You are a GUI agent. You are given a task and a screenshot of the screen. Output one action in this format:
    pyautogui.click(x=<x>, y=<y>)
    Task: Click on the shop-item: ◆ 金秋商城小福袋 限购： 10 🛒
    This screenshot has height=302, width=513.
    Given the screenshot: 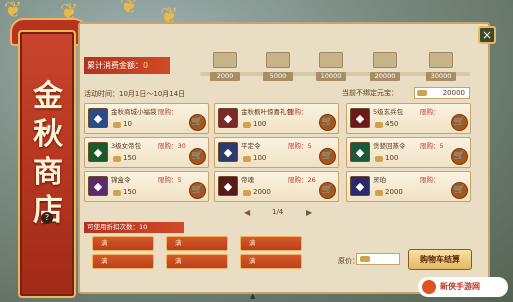 What is the action you would take?
    pyautogui.click(x=146, y=118)
    